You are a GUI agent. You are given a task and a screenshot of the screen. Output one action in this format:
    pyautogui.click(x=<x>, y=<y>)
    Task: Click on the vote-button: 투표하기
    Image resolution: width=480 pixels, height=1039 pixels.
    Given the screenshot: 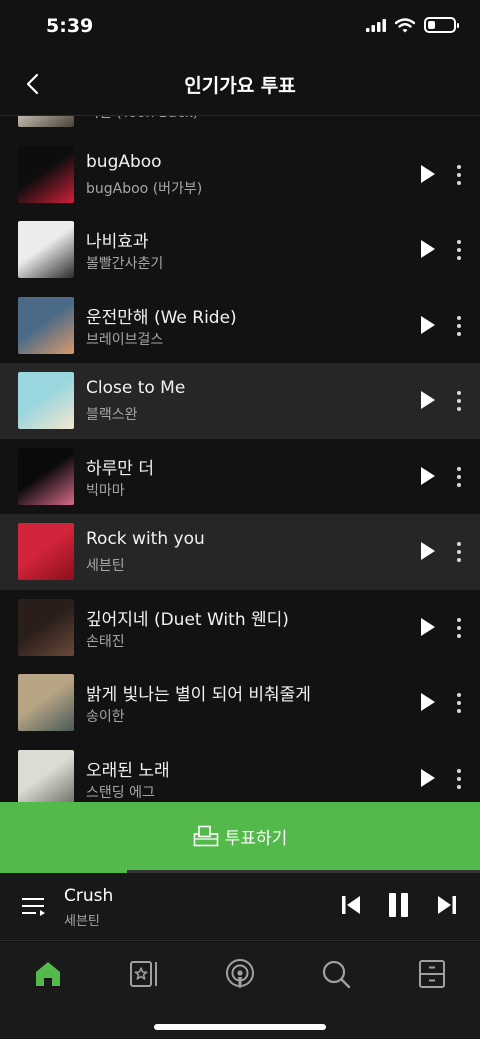 What is the action you would take?
    pyautogui.click(x=240, y=836)
    